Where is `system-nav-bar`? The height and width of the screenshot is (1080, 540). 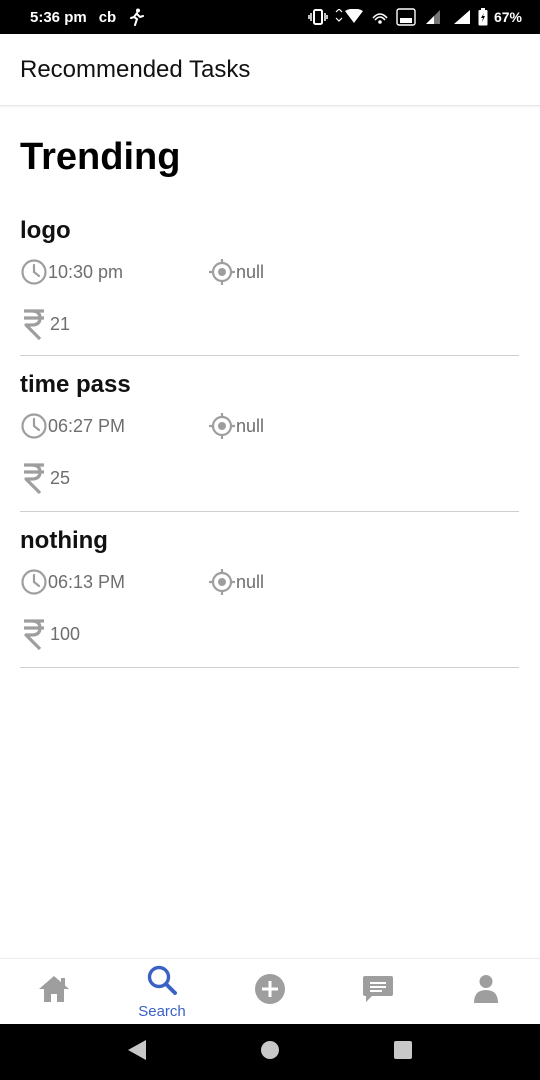
system-nav-bar is located at coordinates (270, 1052).